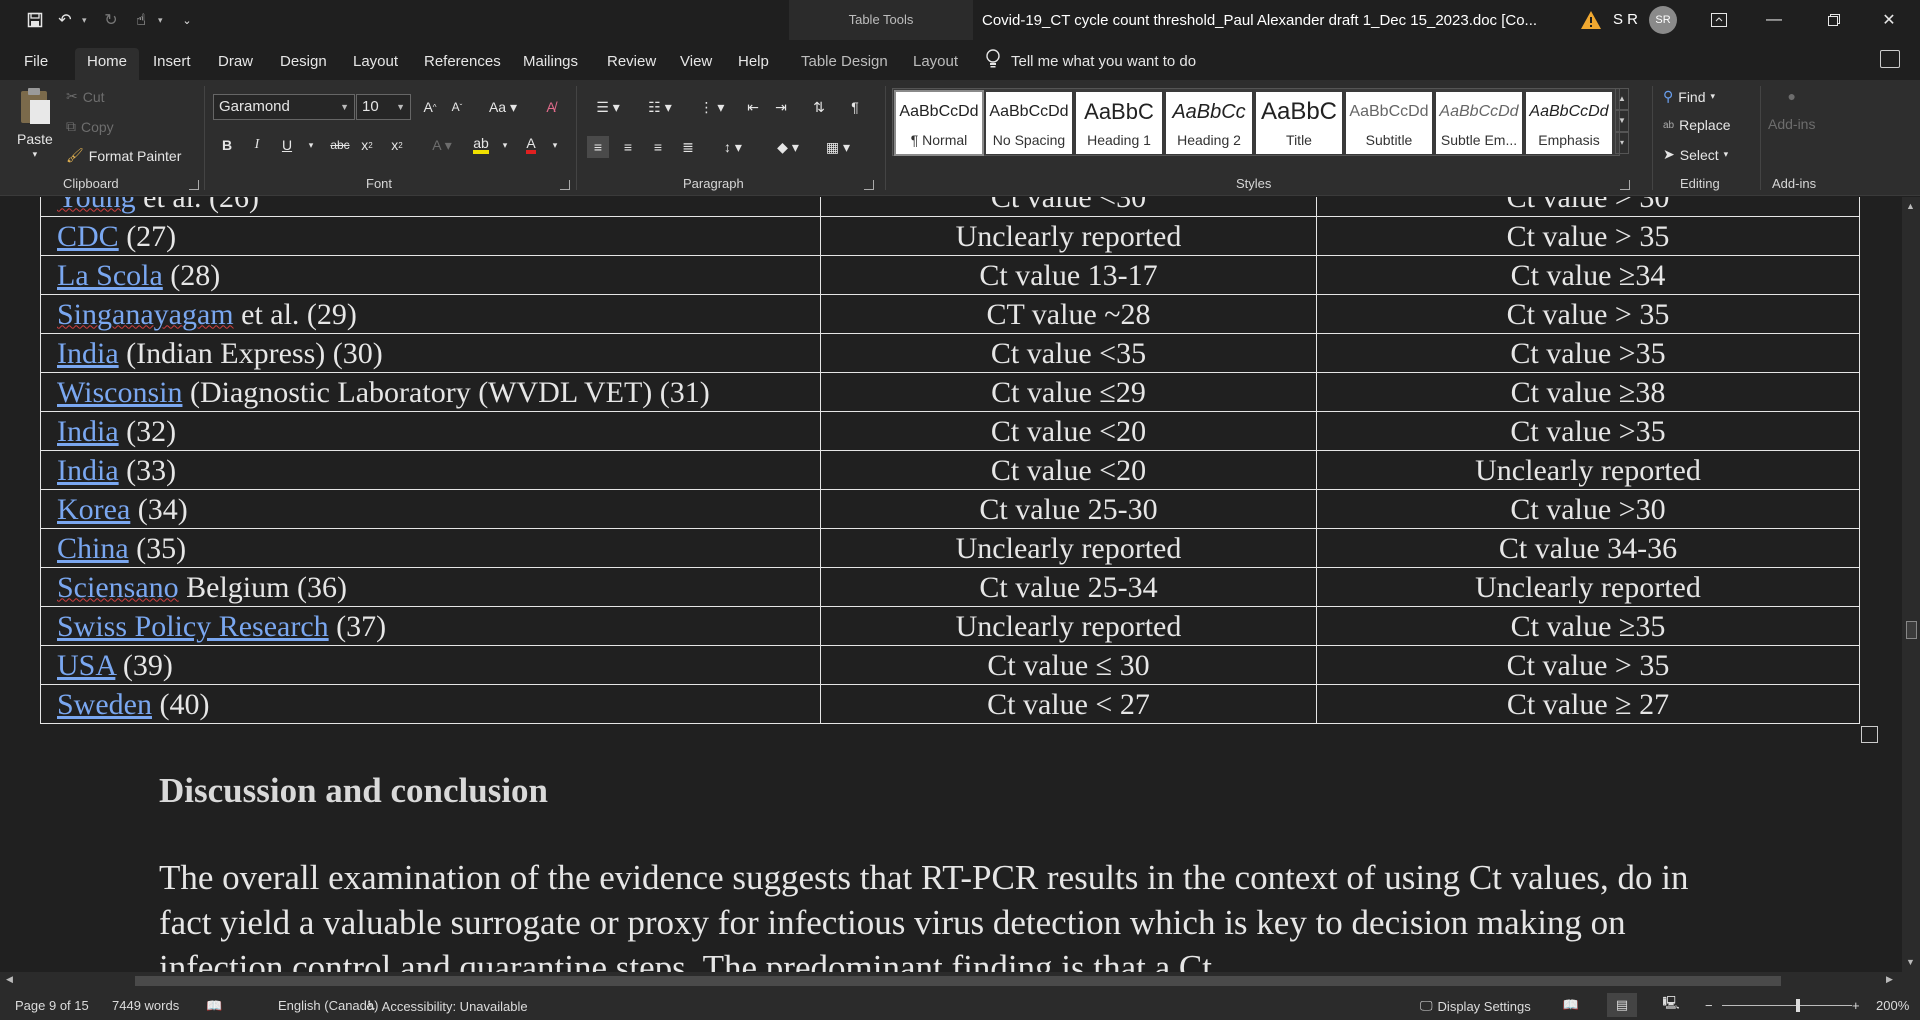 The image size is (1920, 1020). I want to click on restore-icon, so click(1834, 20).